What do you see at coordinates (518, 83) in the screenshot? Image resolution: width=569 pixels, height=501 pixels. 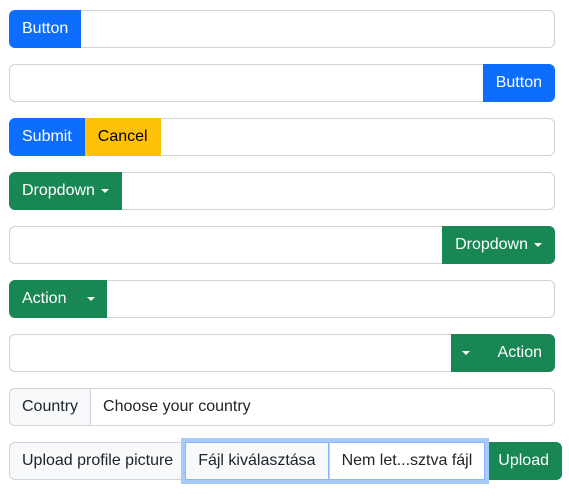 I see `button-right: Button` at bounding box center [518, 83].